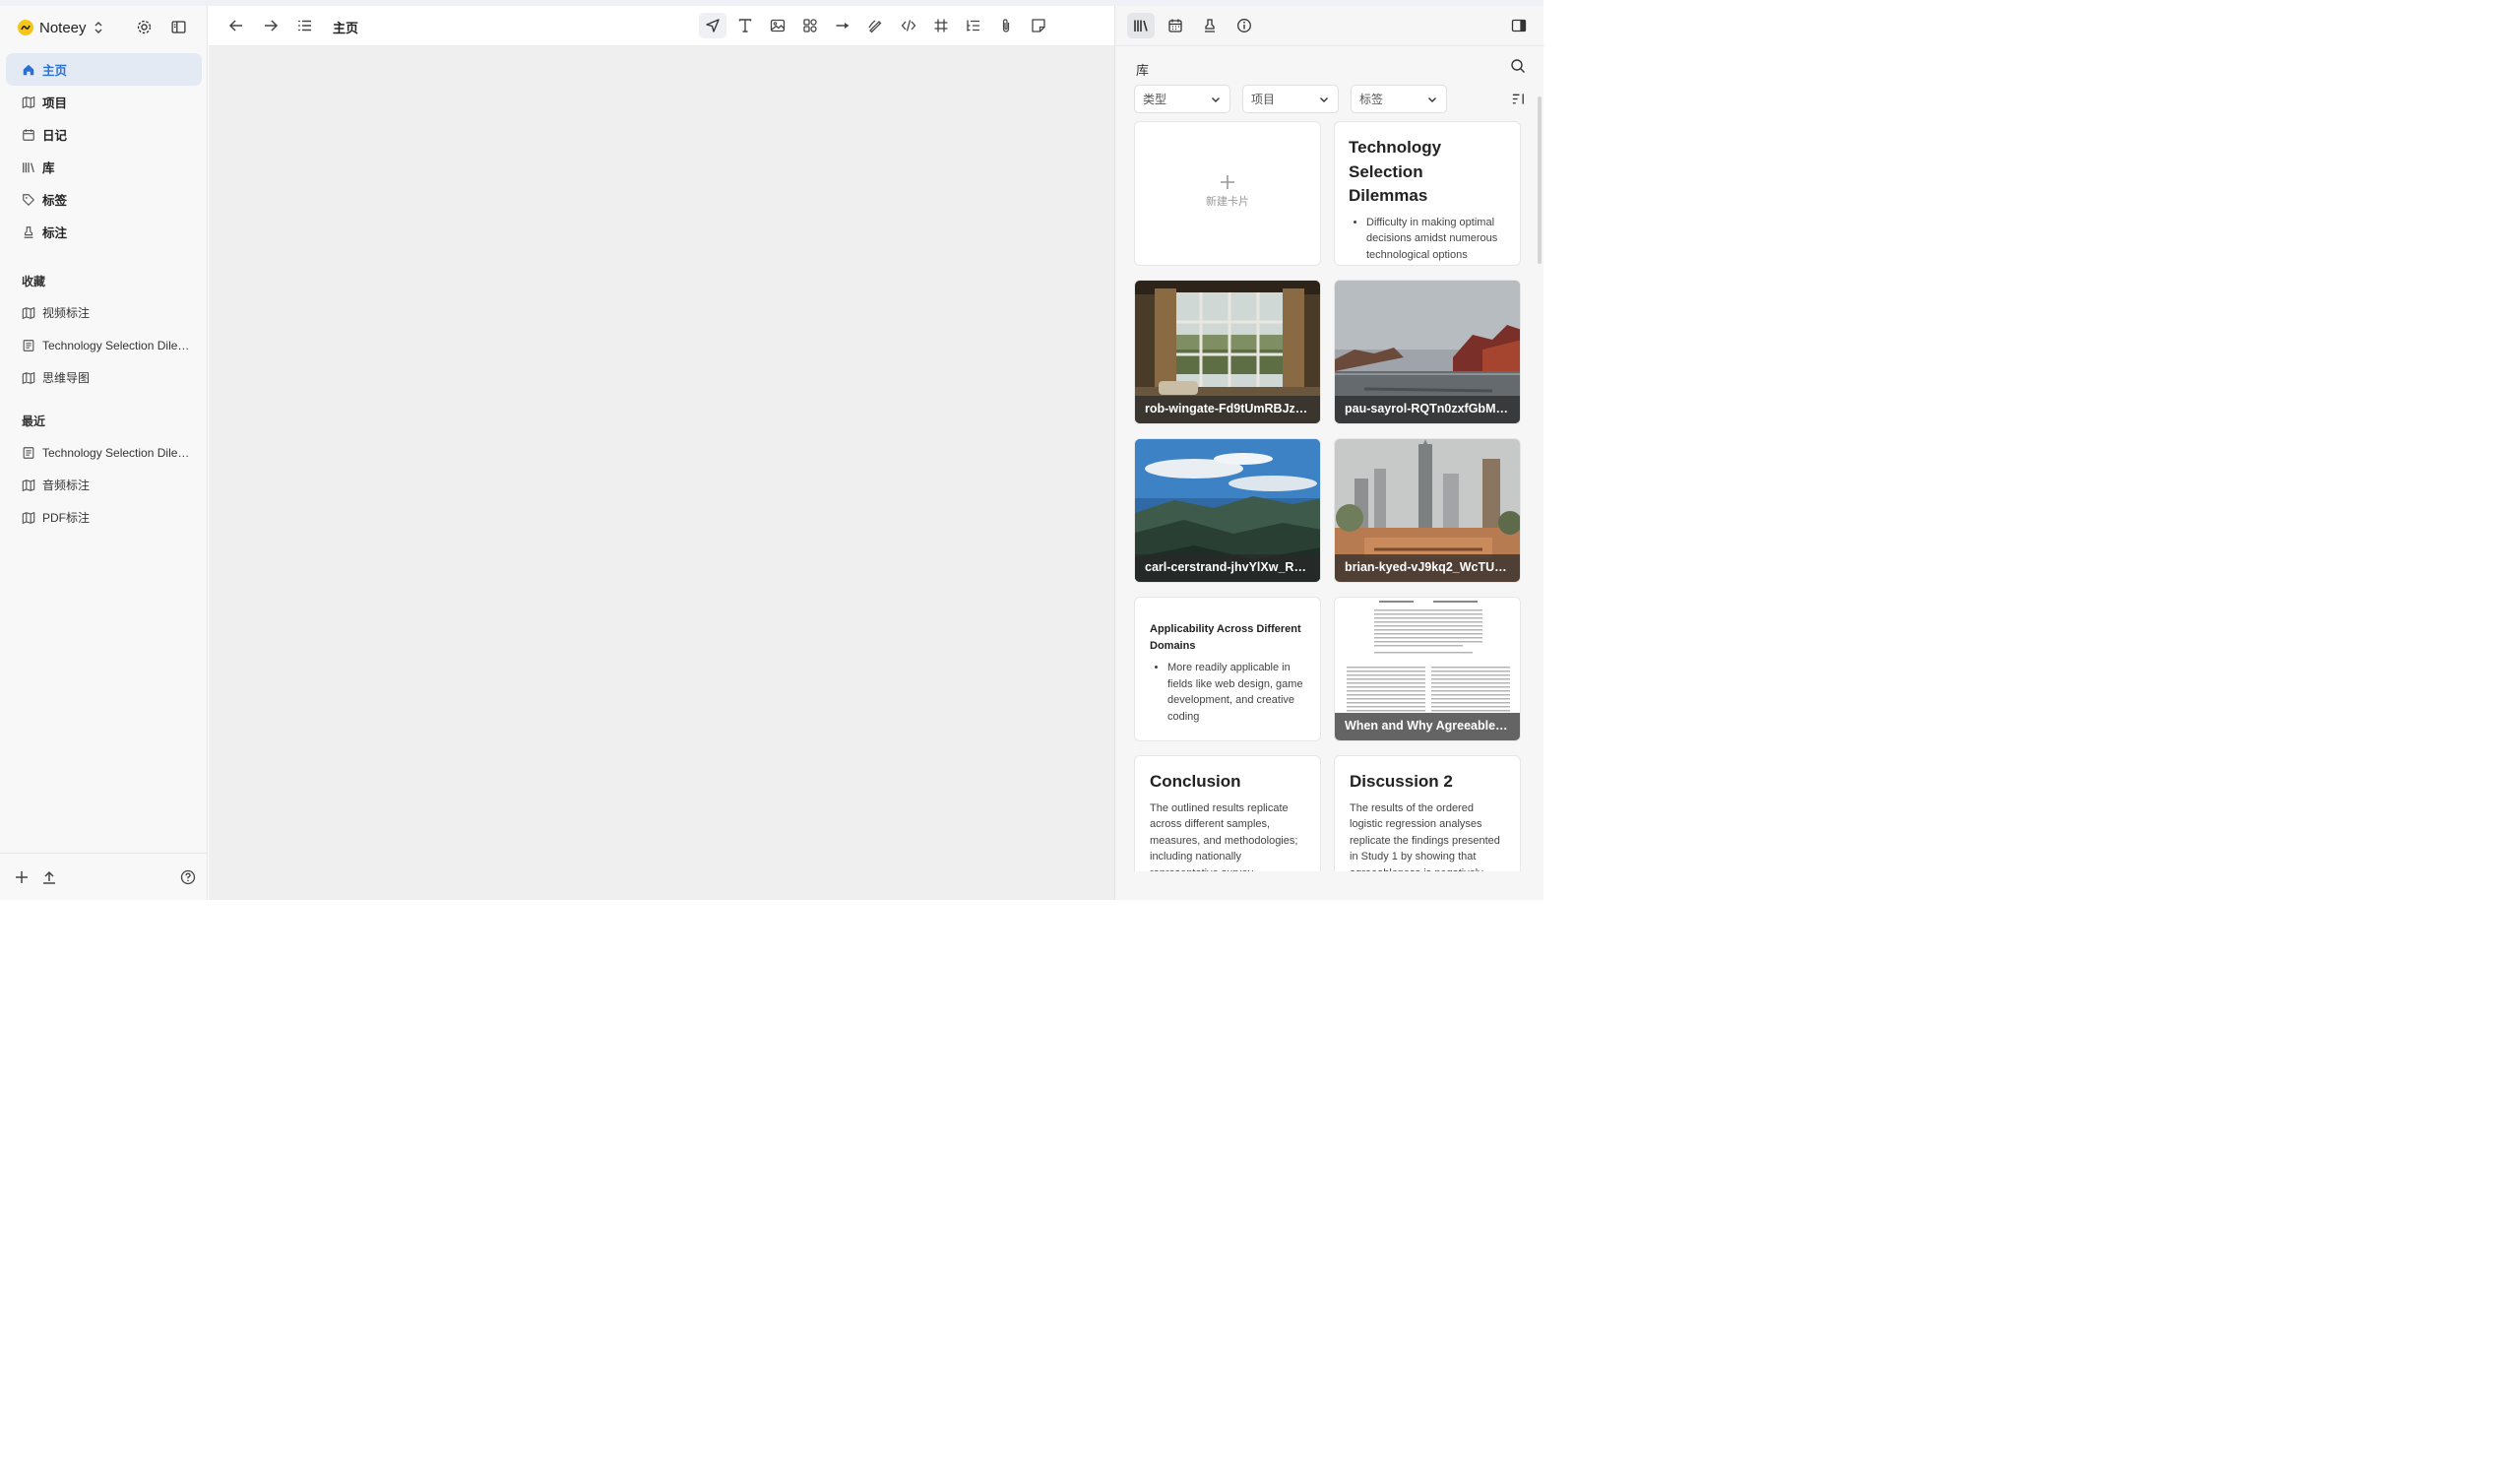  Describe the element at coordinates (661, 26) in the screenshot. I see `editor-toolbar: 主页` at that location.